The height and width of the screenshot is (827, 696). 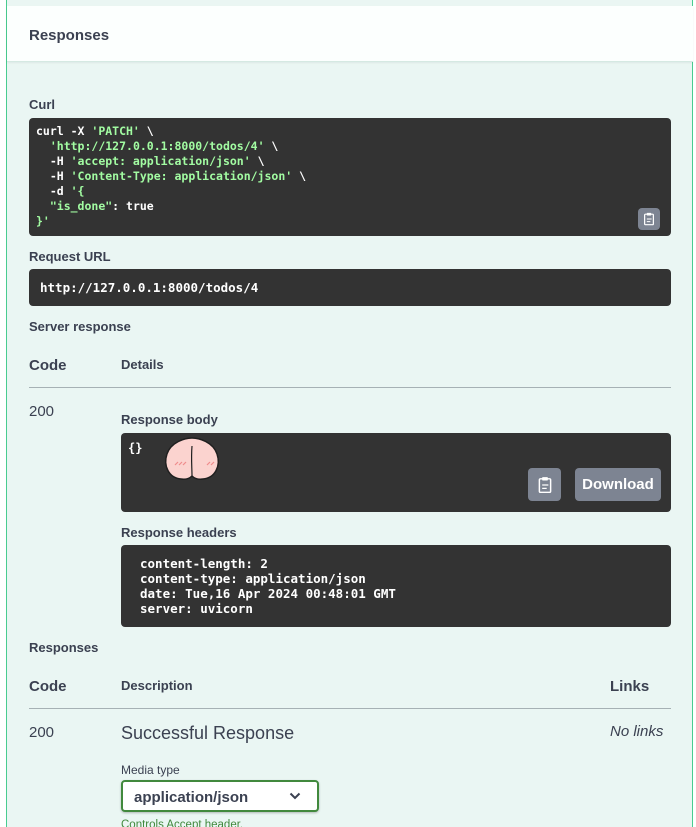 What do you see at coordinates (77, 191) in the screenshot?
I see `curl-string-token: '{` at bounding box center [77, 191].